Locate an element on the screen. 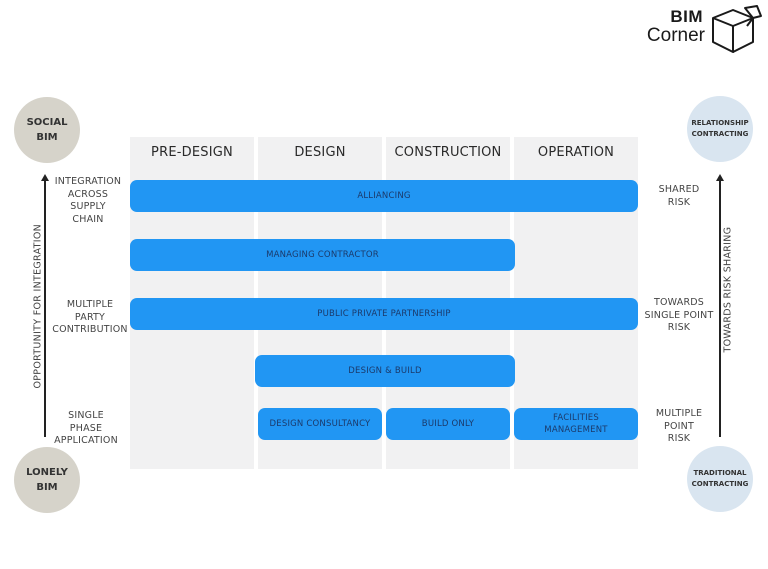 The height and width of the screenshot is (569, 768). column-header-operation: OPERATION is located at coordinates (576, 152).